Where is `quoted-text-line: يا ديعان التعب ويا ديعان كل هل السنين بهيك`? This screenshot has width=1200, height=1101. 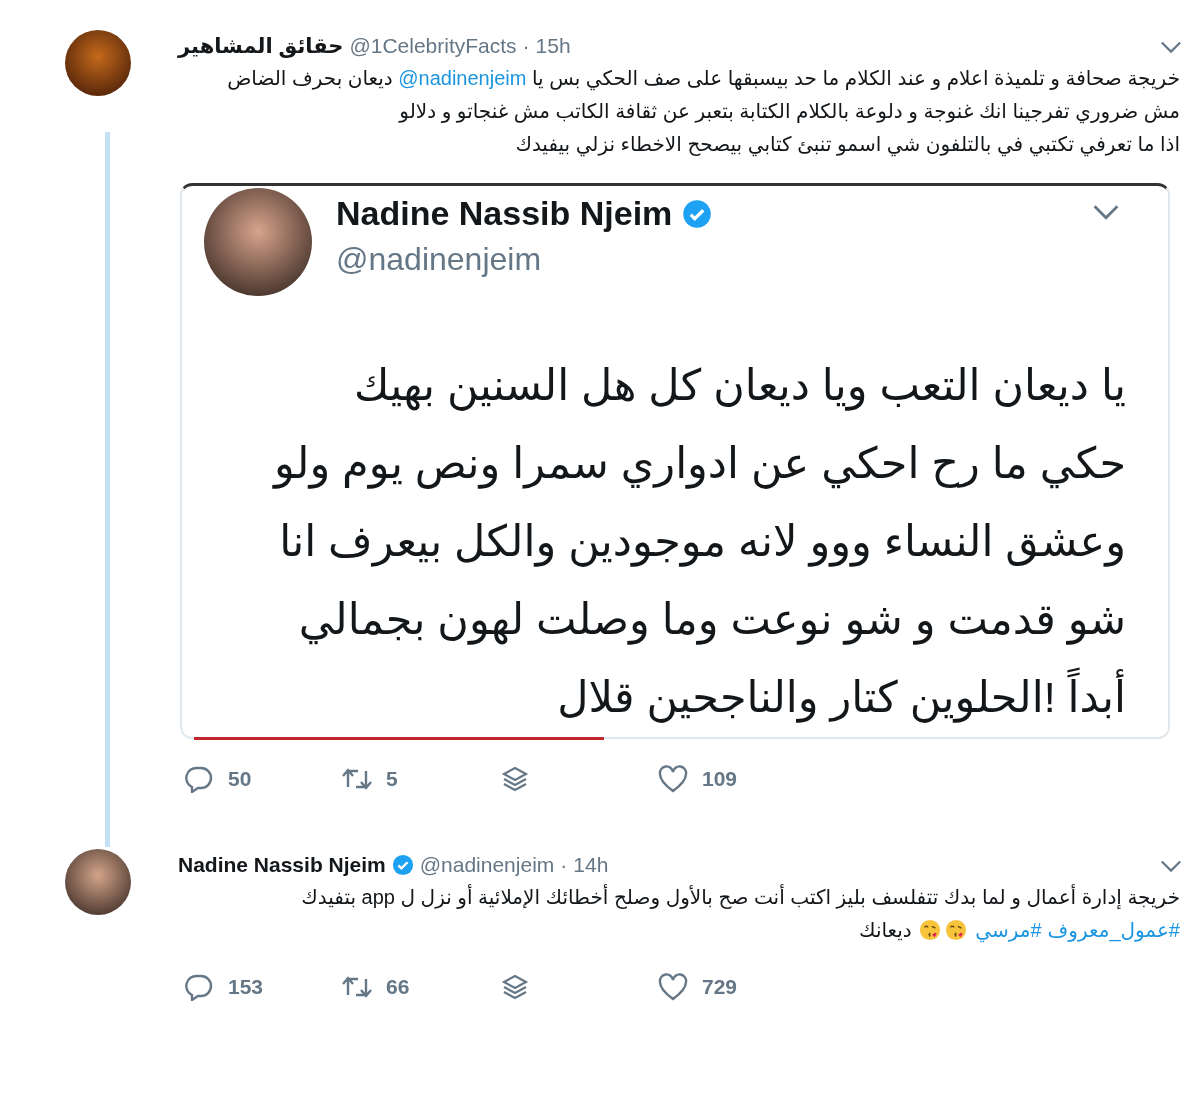
quoted-text-line: يا ديعان التعب ويا ديعان كل هل السنين بهيك is located at coordinates (739, 386).